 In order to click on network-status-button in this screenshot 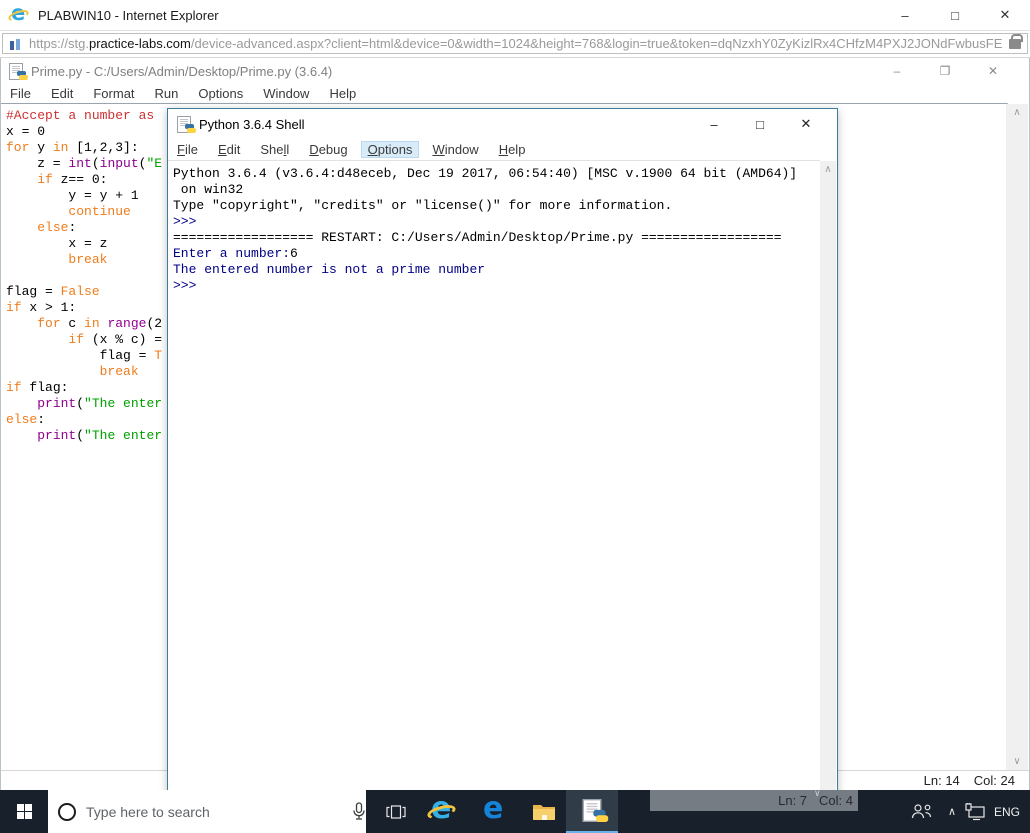, I will do `click(976, 811)`.